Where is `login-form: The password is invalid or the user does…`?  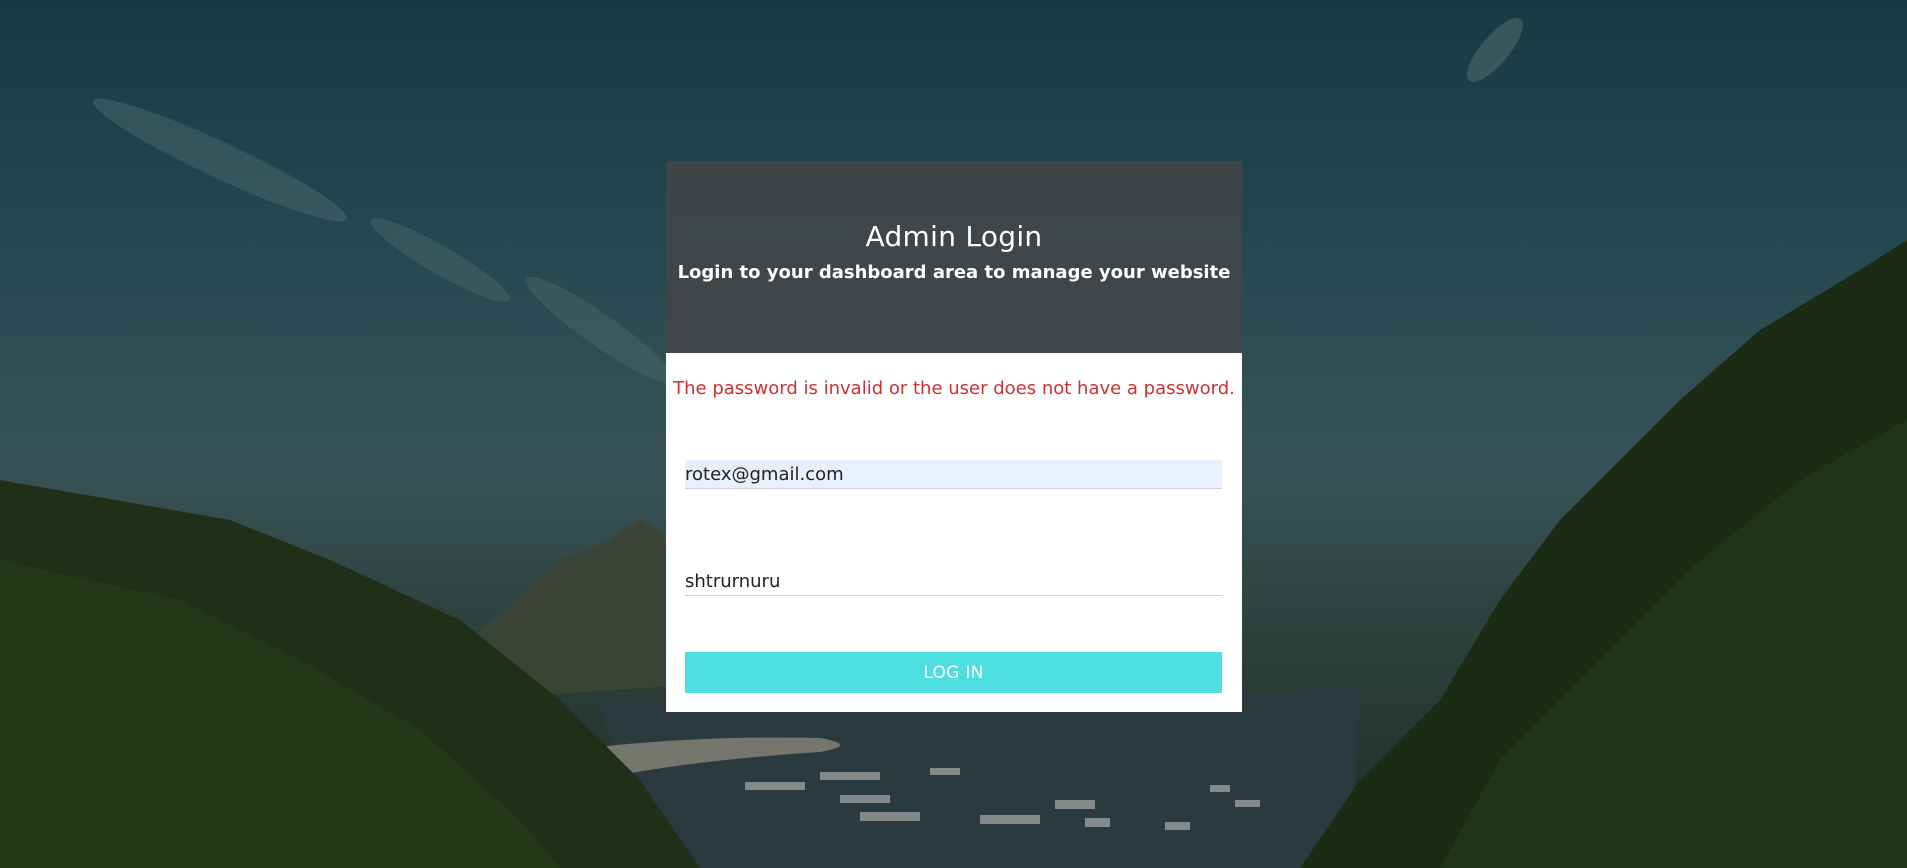
login-form: The password is invalid or the user does… is located at coordinates (954, 532).